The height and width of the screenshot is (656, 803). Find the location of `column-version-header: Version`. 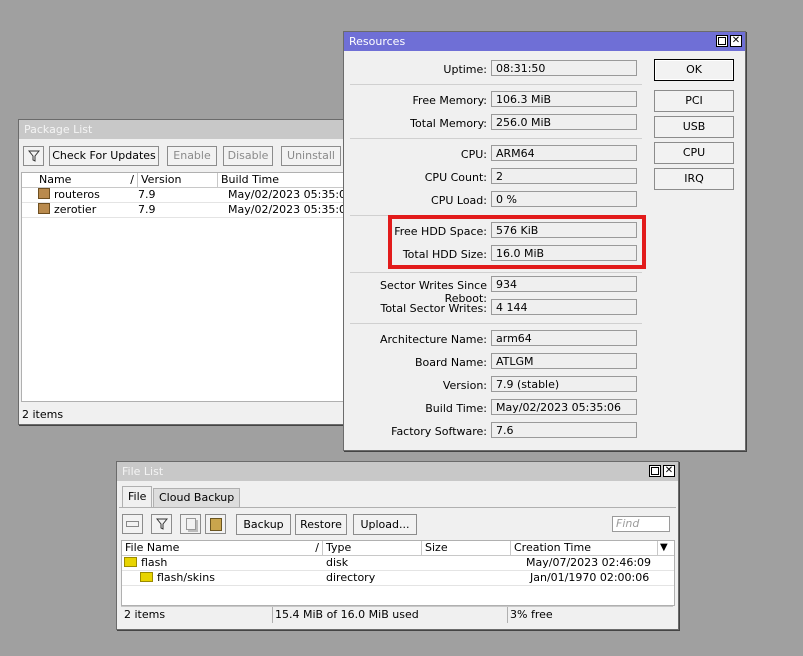

column-version-header: Version is located at coordinates (178, 180).